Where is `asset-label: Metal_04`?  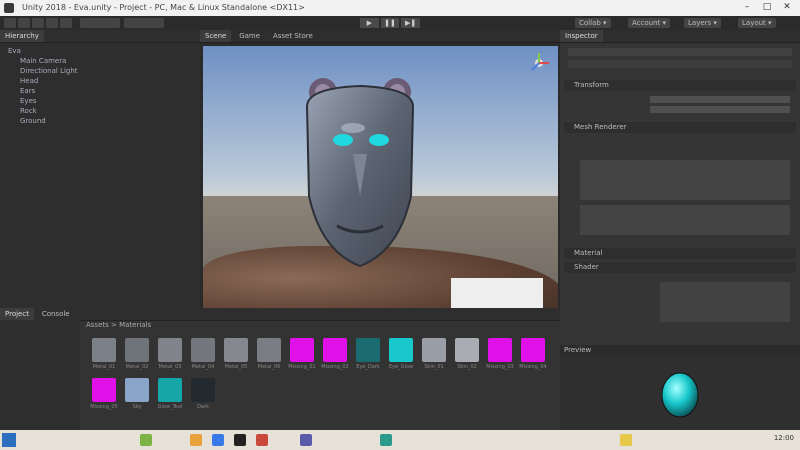
asset-label: Metal_04 is located at coordinates (203, 367).